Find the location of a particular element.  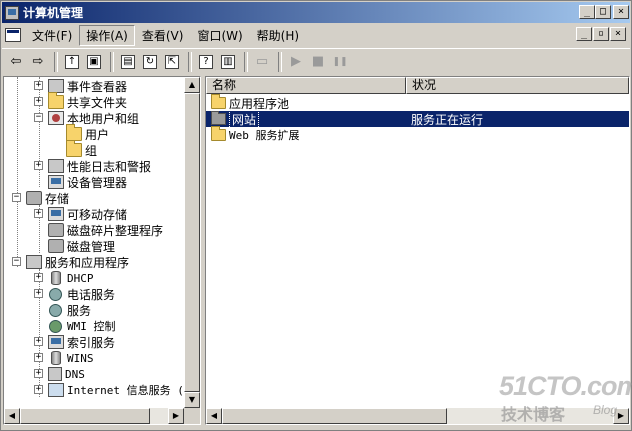

play-icon: ▶ is located at coordinates (296, 62).